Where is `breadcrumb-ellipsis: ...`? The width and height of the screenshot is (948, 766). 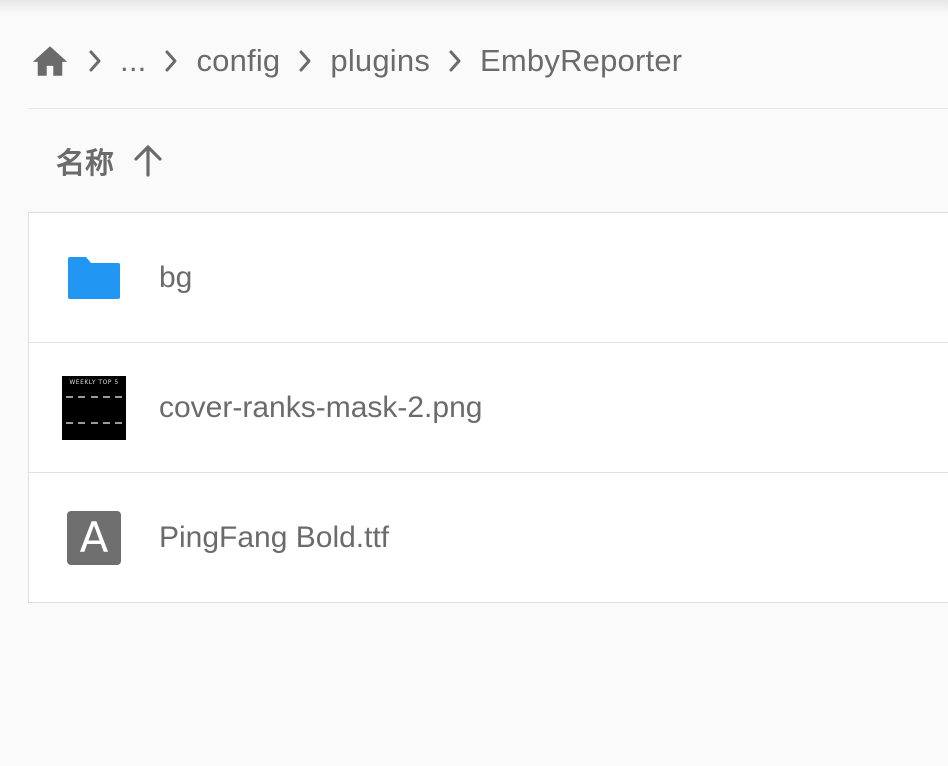 breadcrumb-ellipsis: ... is located at coordinates (133, 61).